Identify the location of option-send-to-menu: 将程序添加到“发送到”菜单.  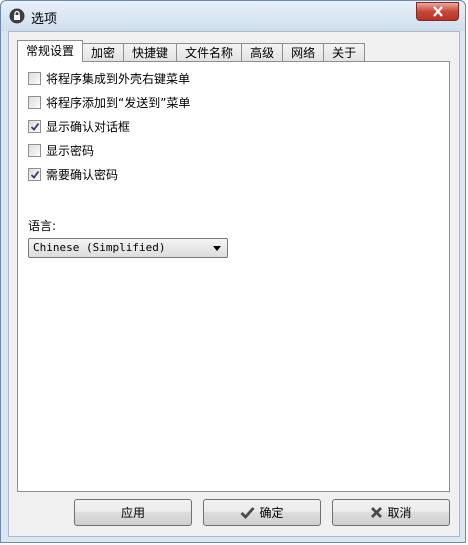
(109, 102).